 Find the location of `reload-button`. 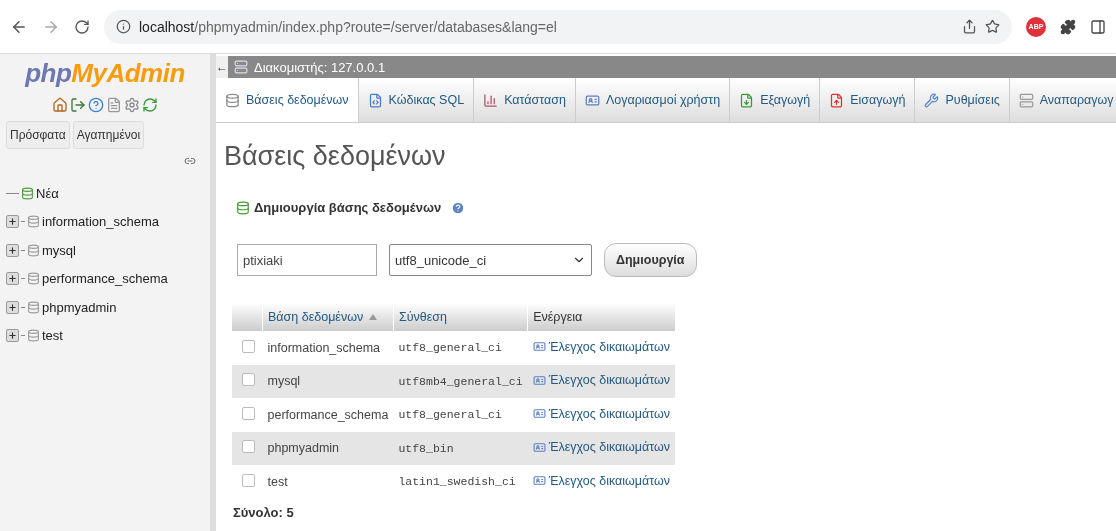

reload-button is located at coordinates (82, 26).